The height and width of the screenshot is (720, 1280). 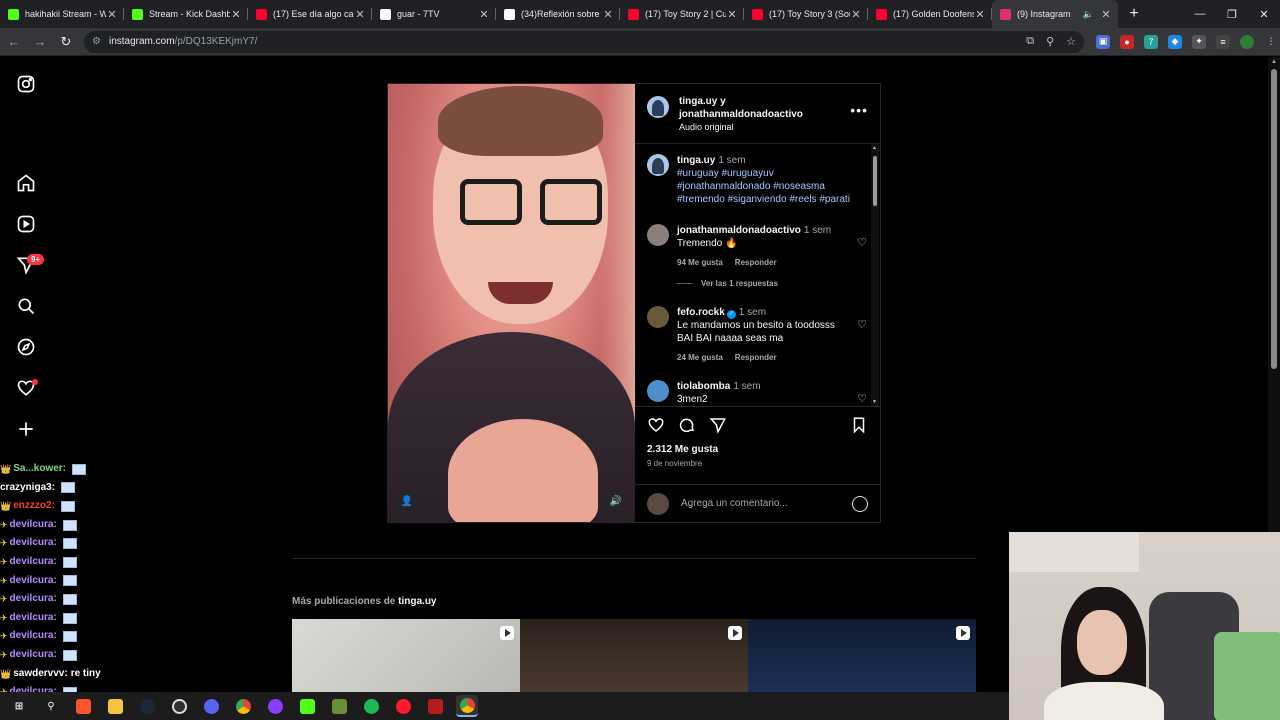 What do you see at coordinates (558, 14) in the screenshot?
I see `browser-tab: (34)Reflexión sobre la ✕` at bounding box center [558, 14].